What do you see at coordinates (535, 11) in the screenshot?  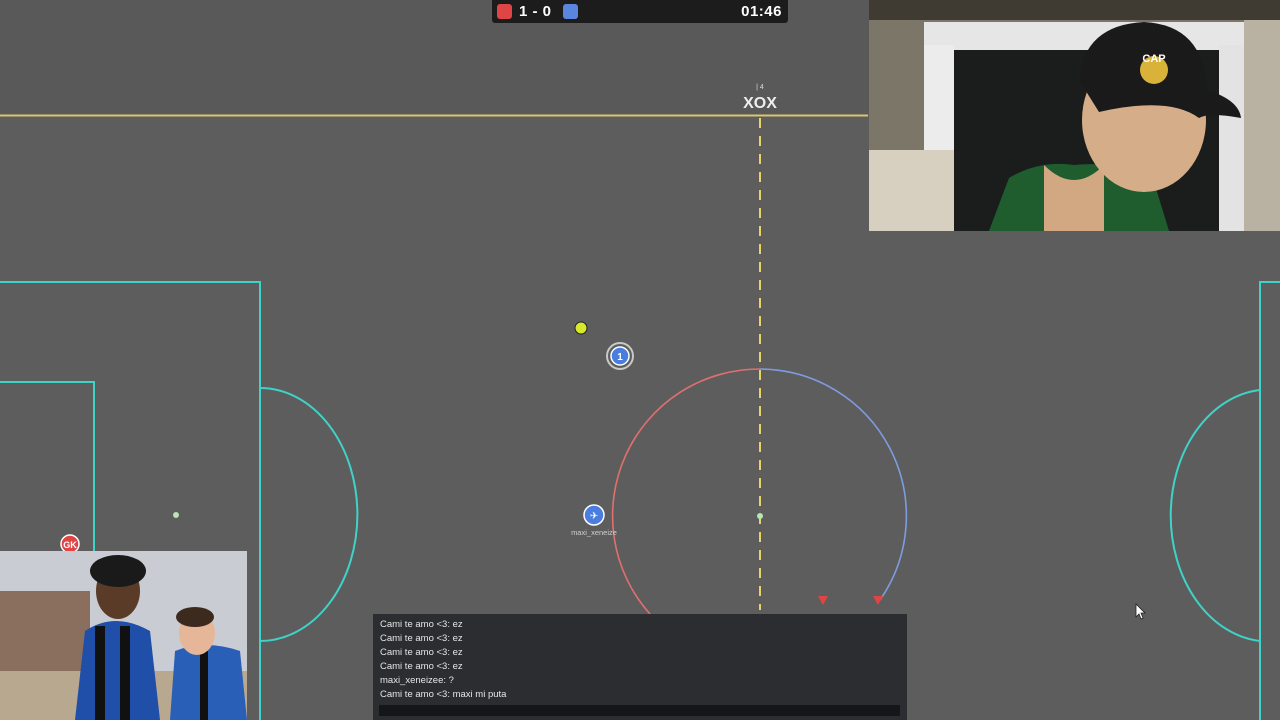 I see `score: 1 - 0` at bounding box center [535, 11].